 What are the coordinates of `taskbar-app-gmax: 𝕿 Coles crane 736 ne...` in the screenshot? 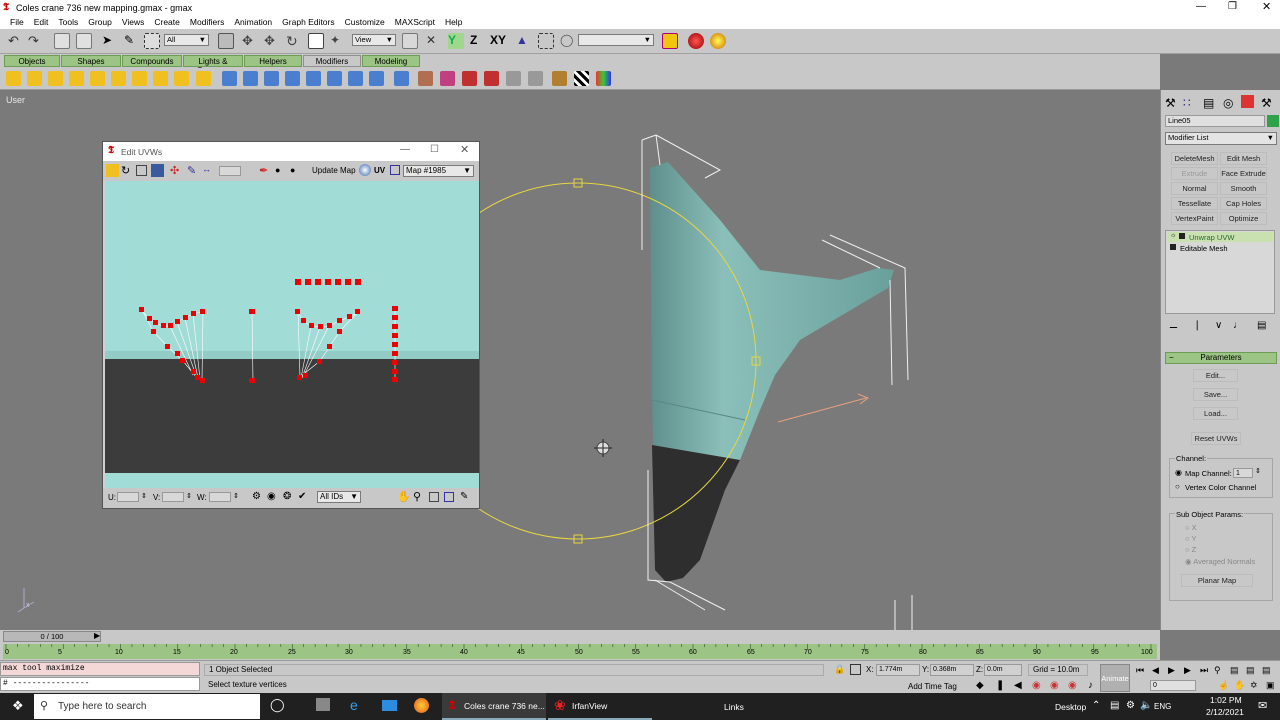 It's located at (494, 706).